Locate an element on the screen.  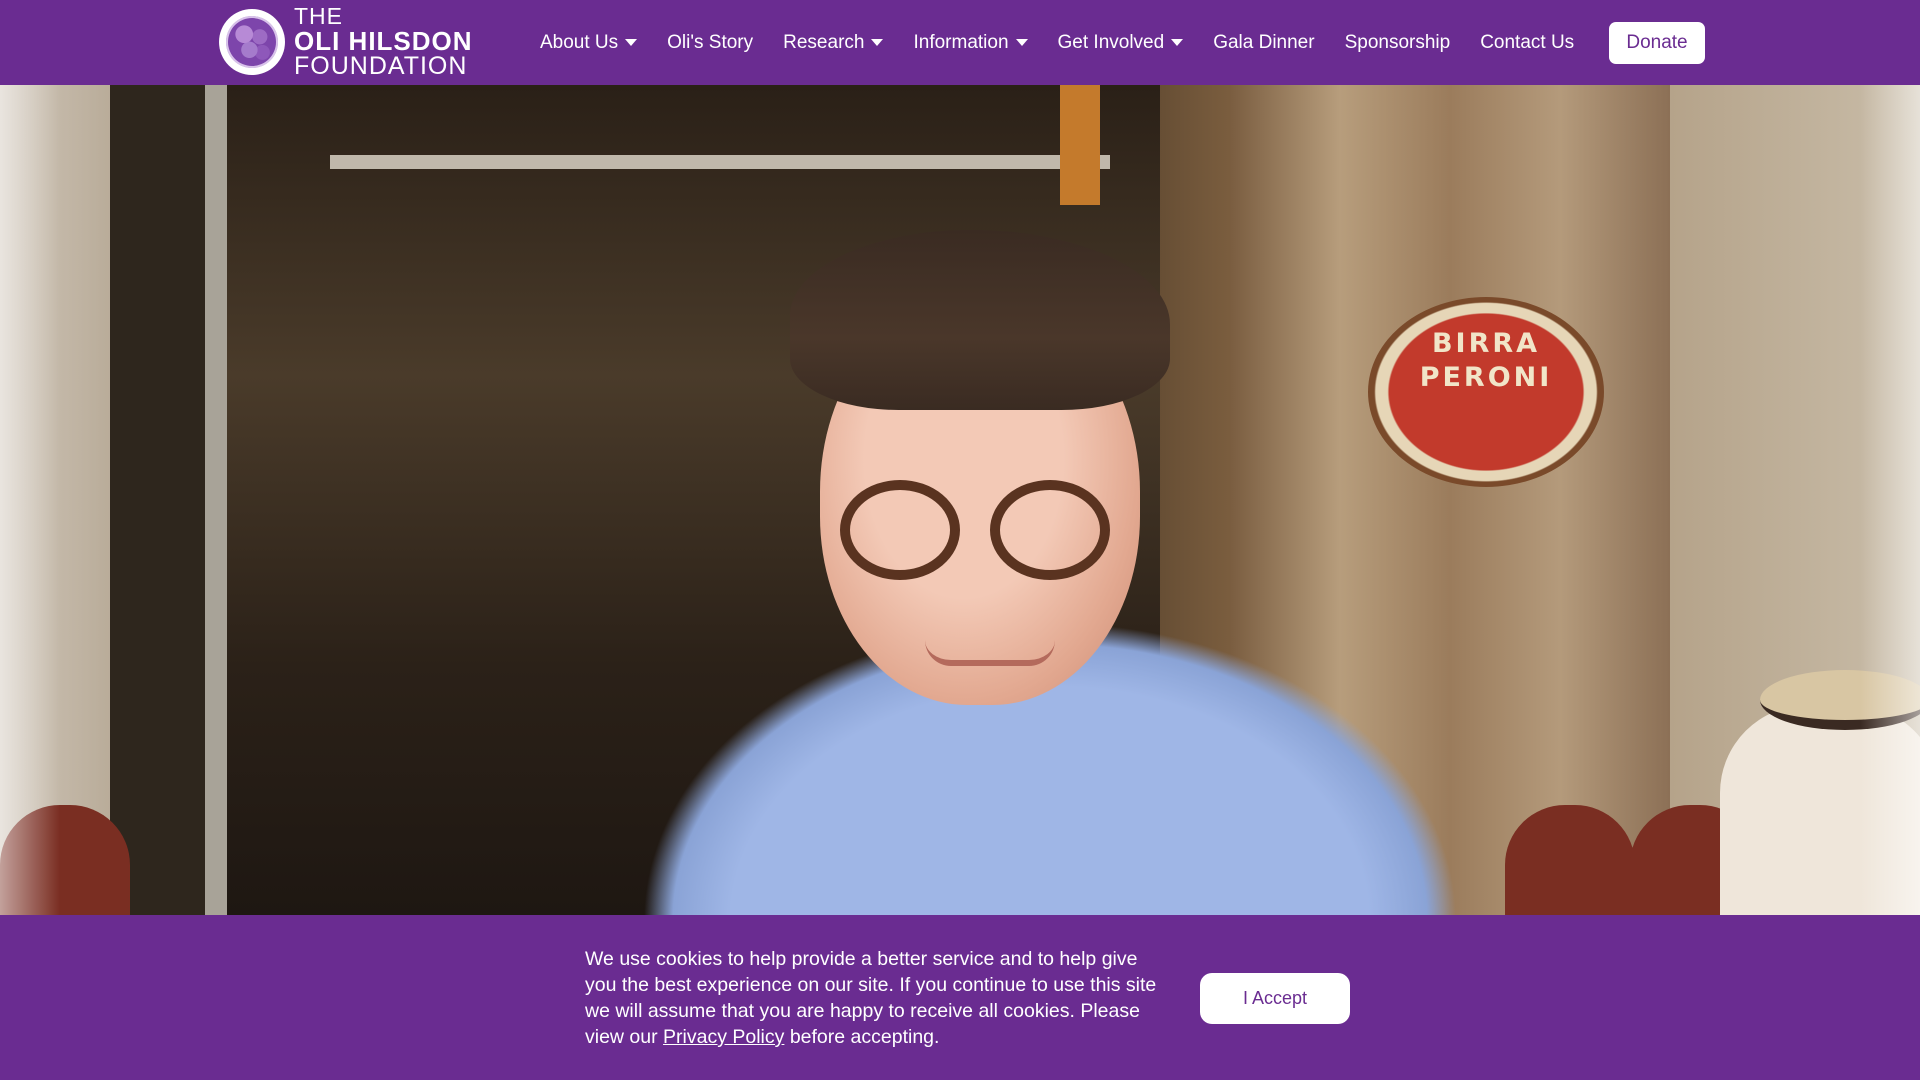
nav-item-label: Sponsorship is located at coordinates (1397, 42).